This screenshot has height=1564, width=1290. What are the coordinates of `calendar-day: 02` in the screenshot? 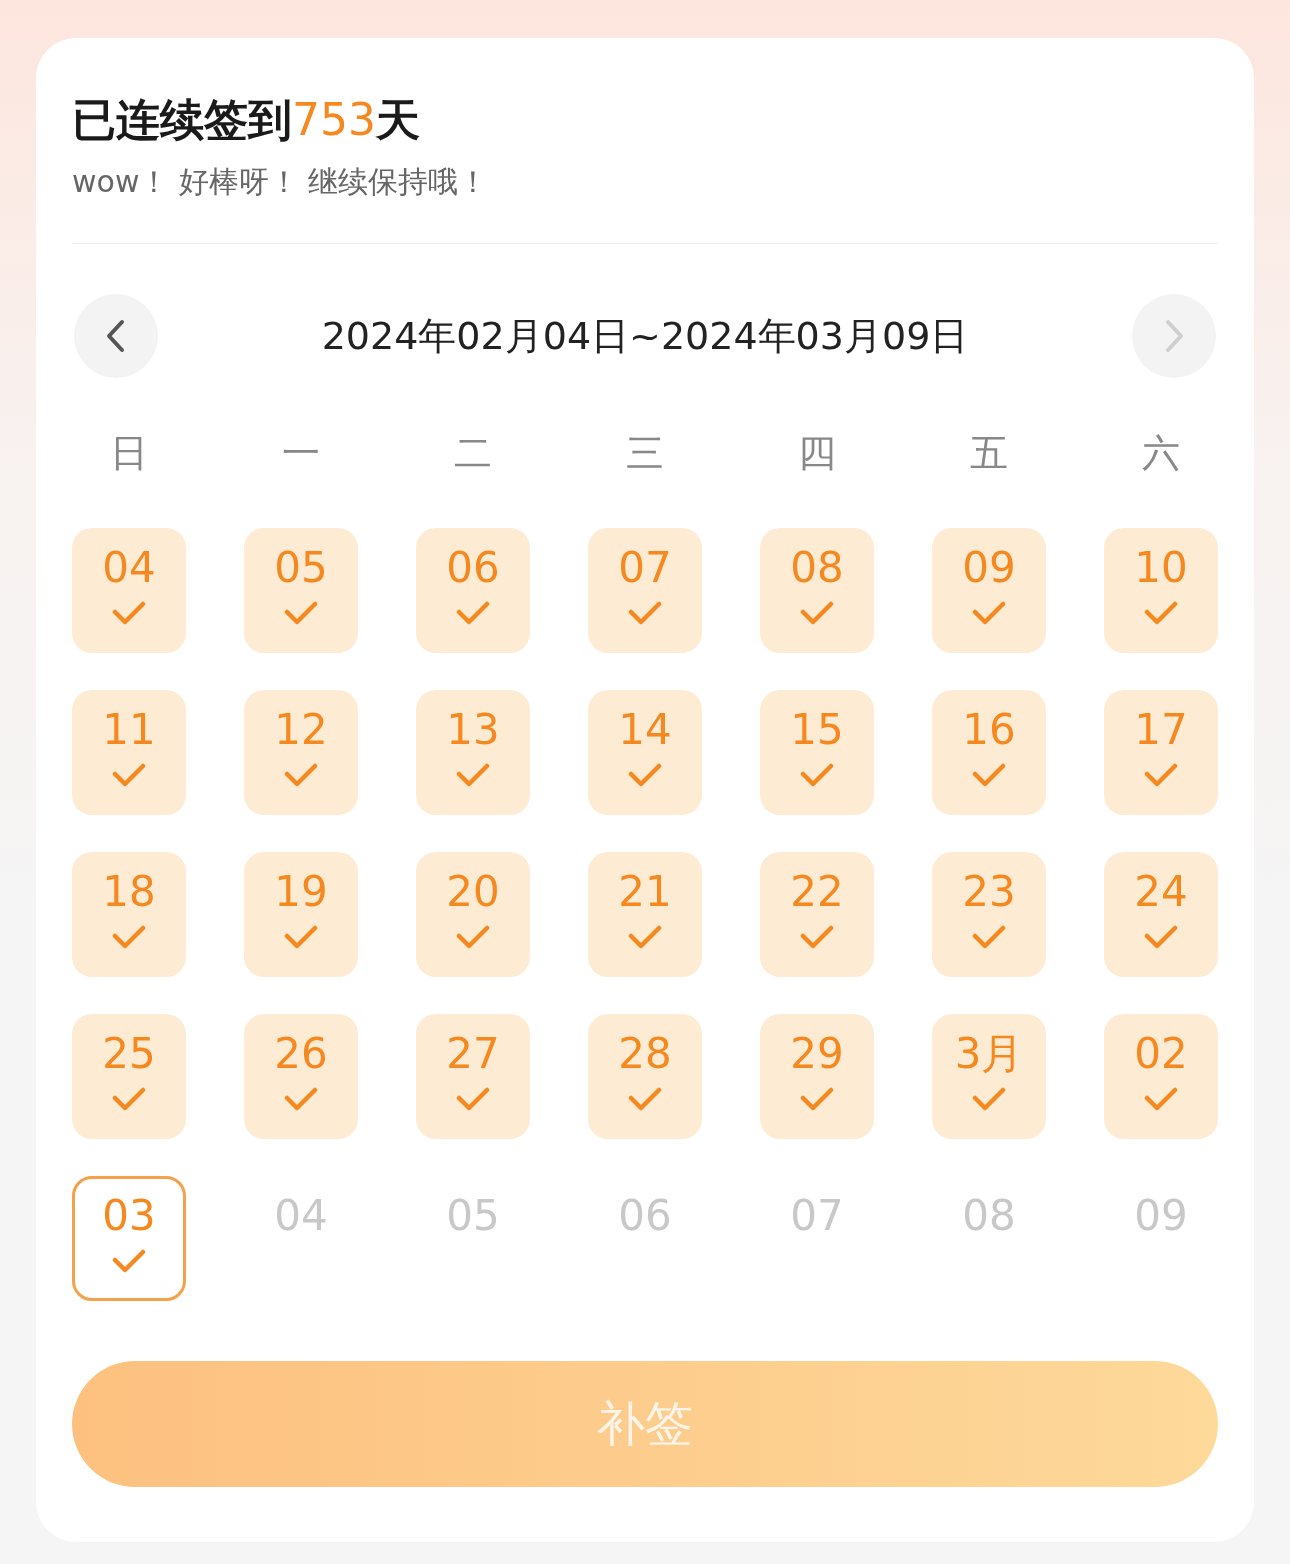 It's located at (1161, 1076).